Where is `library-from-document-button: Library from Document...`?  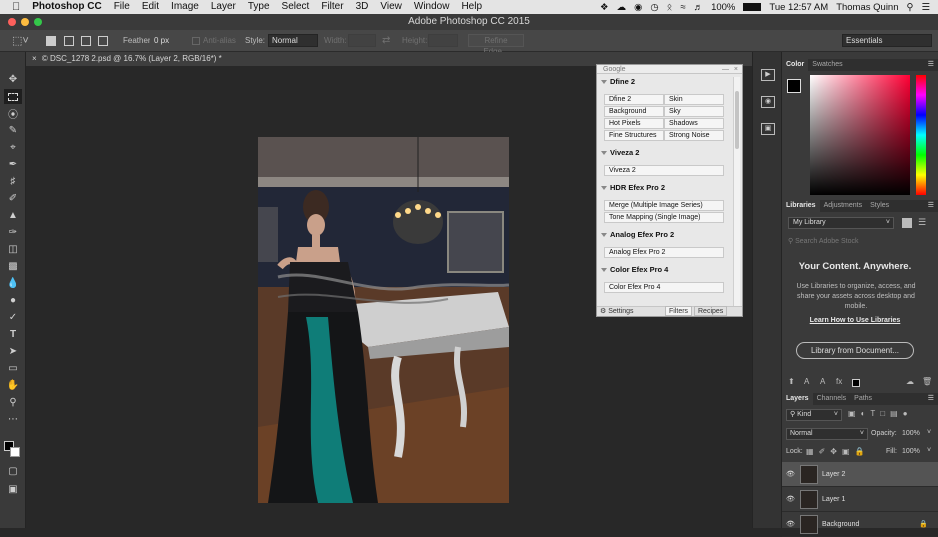
library-from-document-button: Library from Document... is located at coordinates (855, 350).